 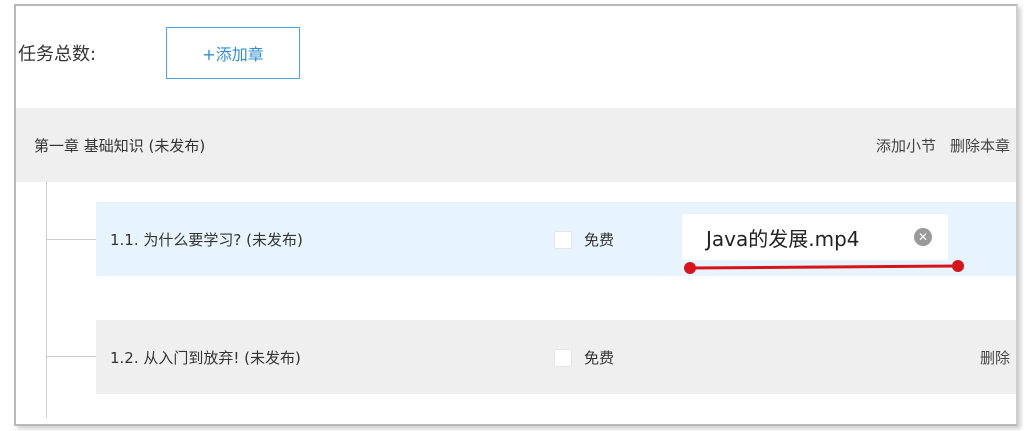 I want to click on add-section-link: 添加小节, so click(x=906, y=145).